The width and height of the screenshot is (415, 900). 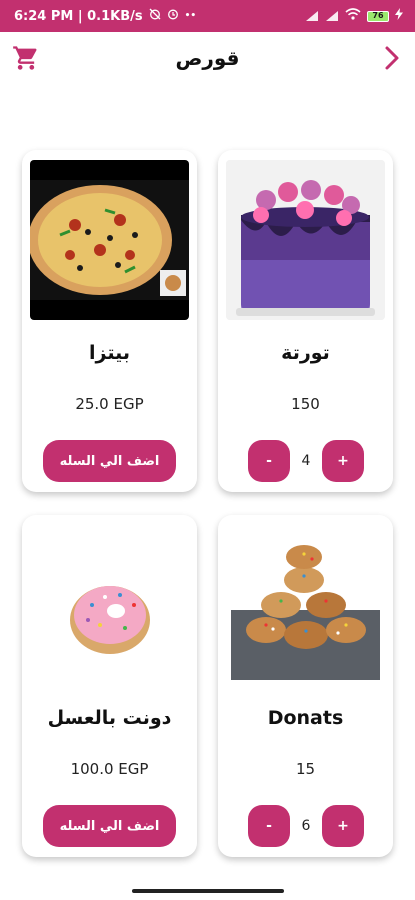 What do you see at coordinates (109, 769) in the screenshot?
I see `product-price: 100.0 EGP` at bounding box center [109, 769].